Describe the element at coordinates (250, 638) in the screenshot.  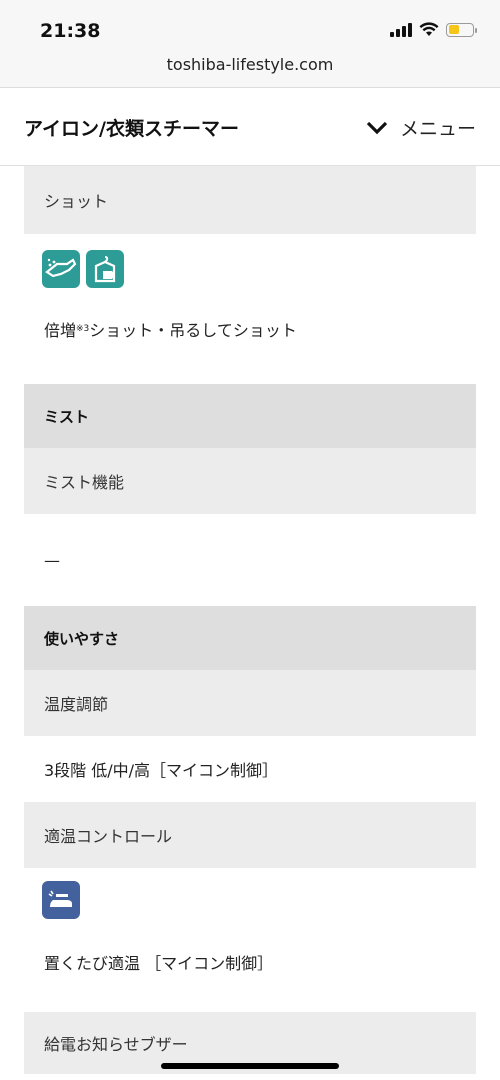
I see `section-heading-usability: 使いやすさ` at that location.